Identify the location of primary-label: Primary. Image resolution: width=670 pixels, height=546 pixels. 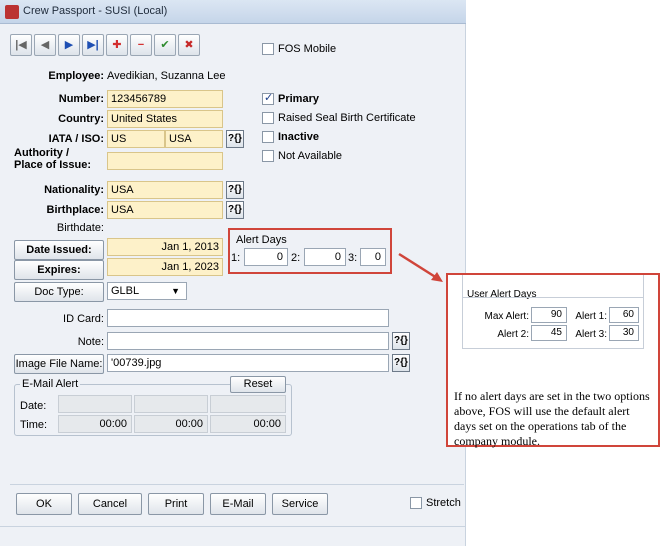
(298, 99).